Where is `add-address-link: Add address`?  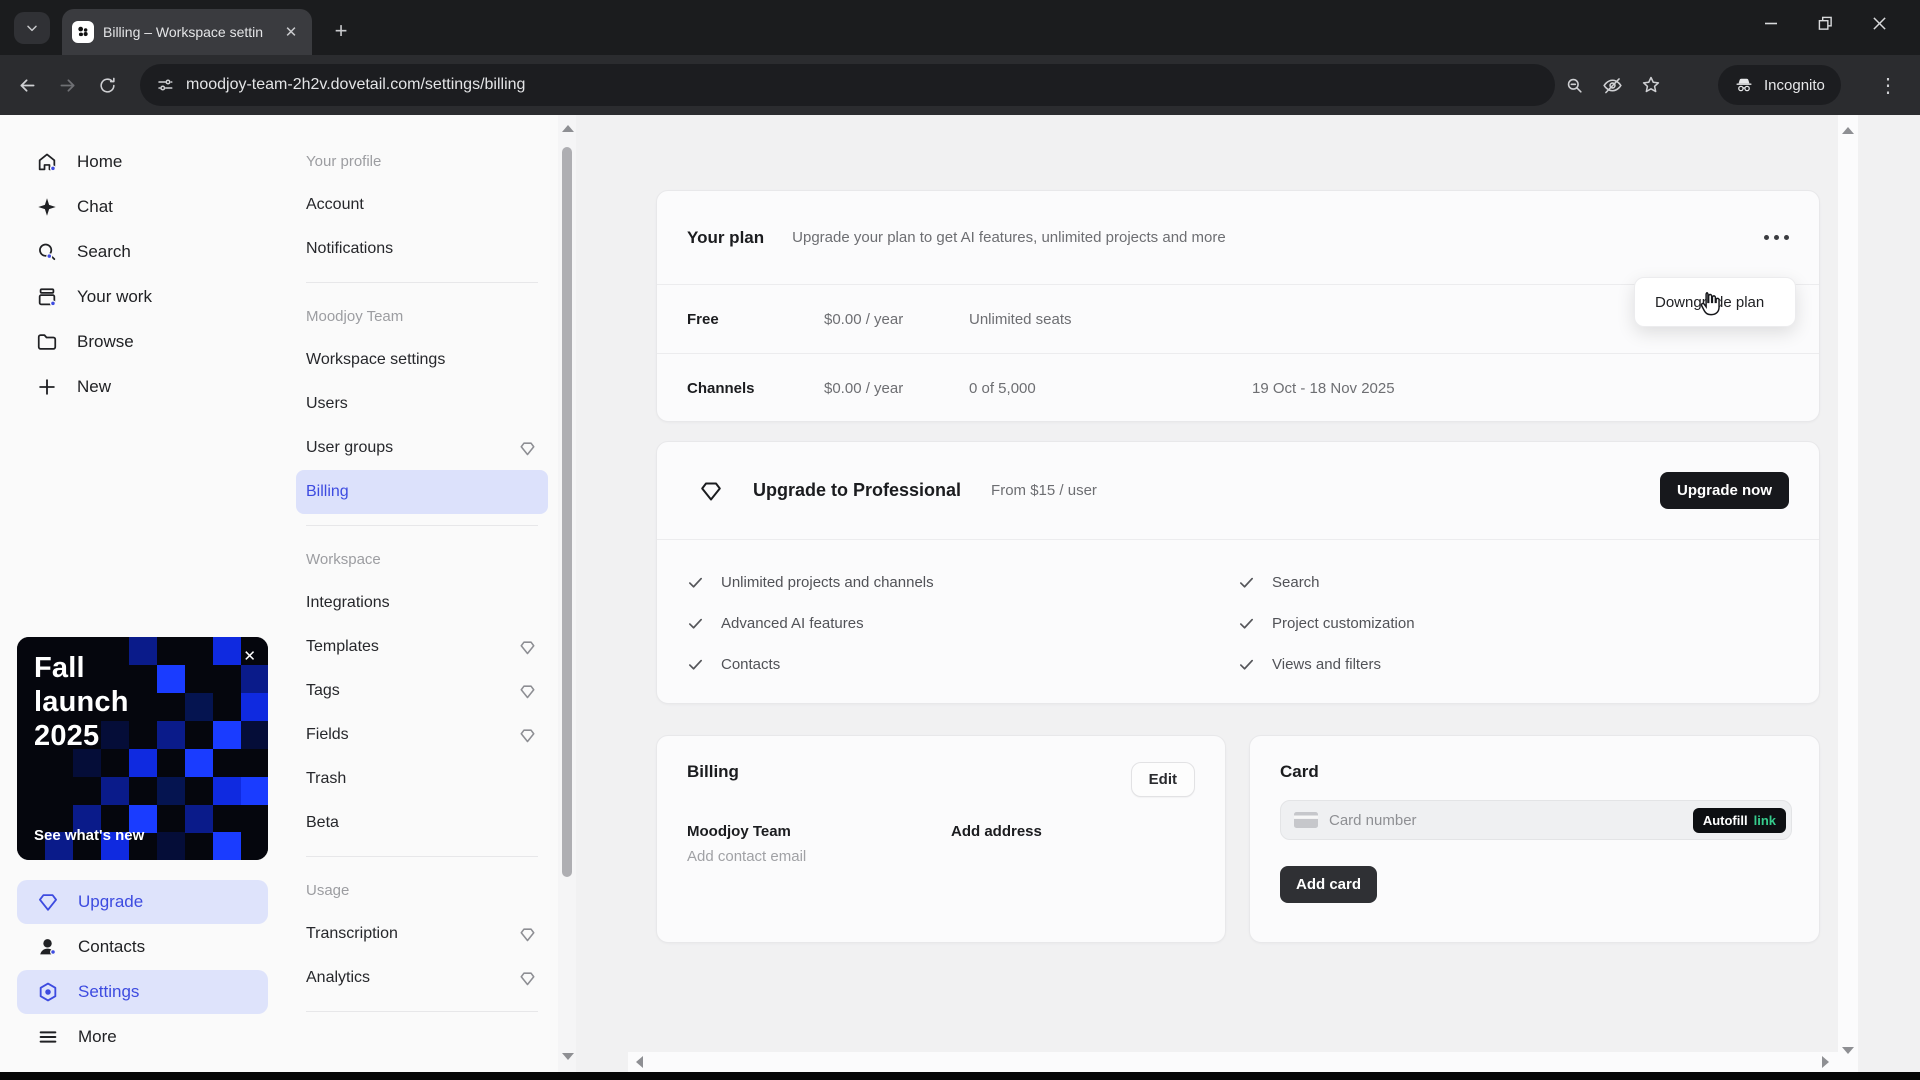
add-address-link: Add address is located at coordinates (996, 831).